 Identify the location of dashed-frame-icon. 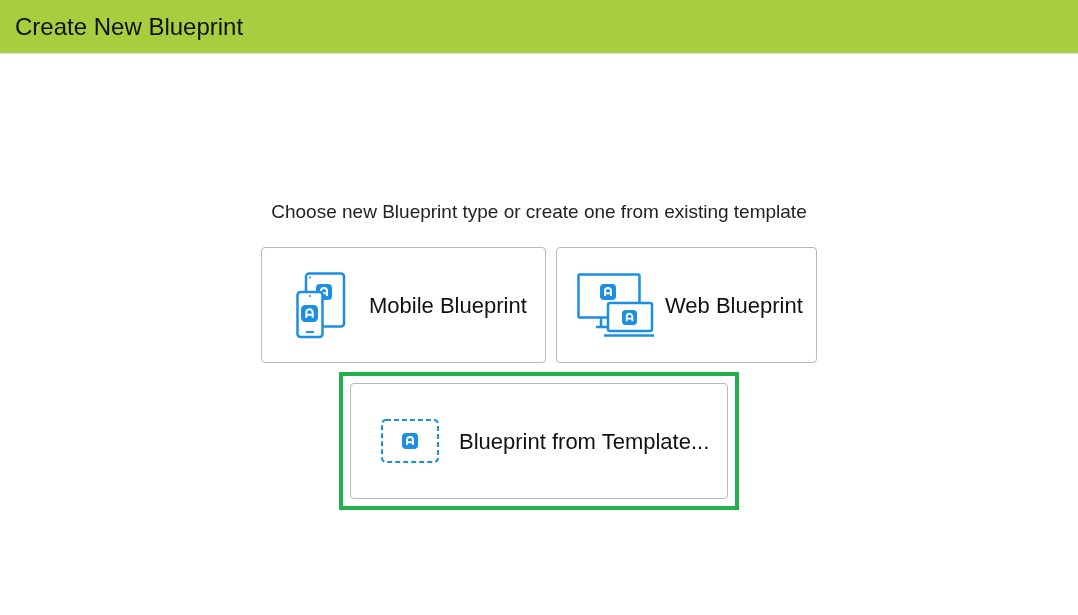
(410, 441).